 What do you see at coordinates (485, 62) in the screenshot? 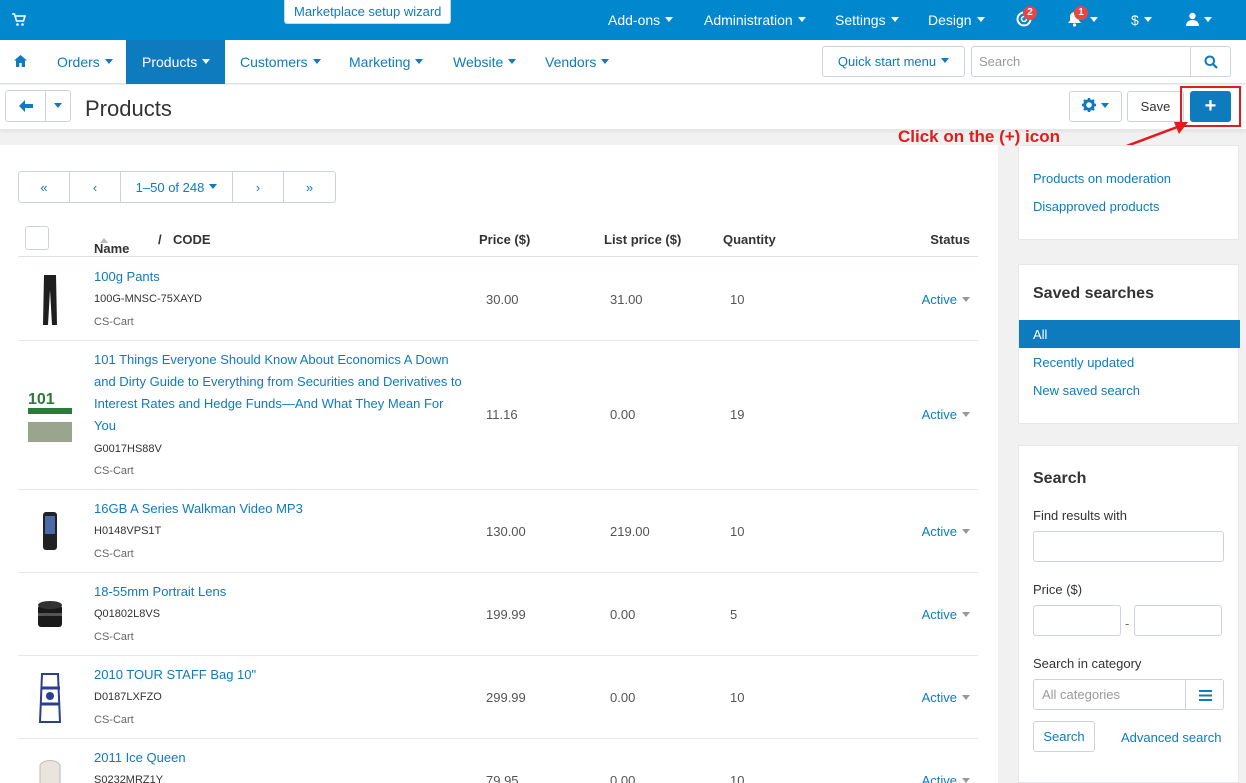
I see `nav-website: Website` at bounding box center [485, 62].